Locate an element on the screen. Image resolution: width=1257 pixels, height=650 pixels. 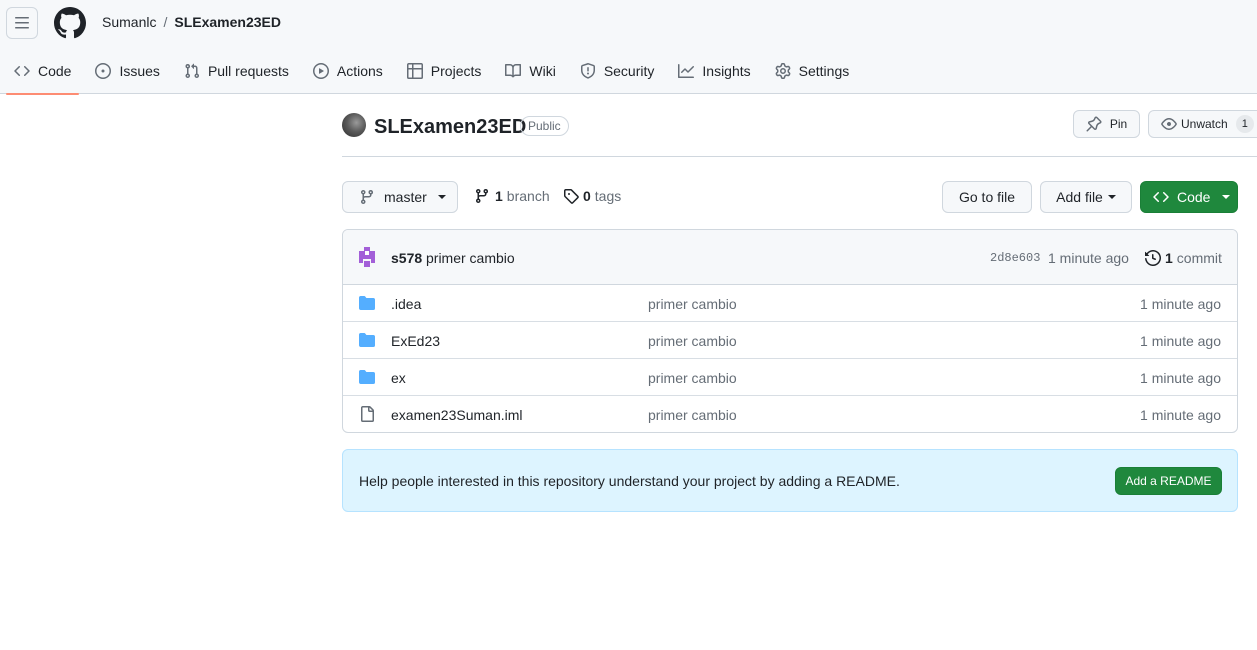
tab-issues: Issues is located at coordinates (127, 75).